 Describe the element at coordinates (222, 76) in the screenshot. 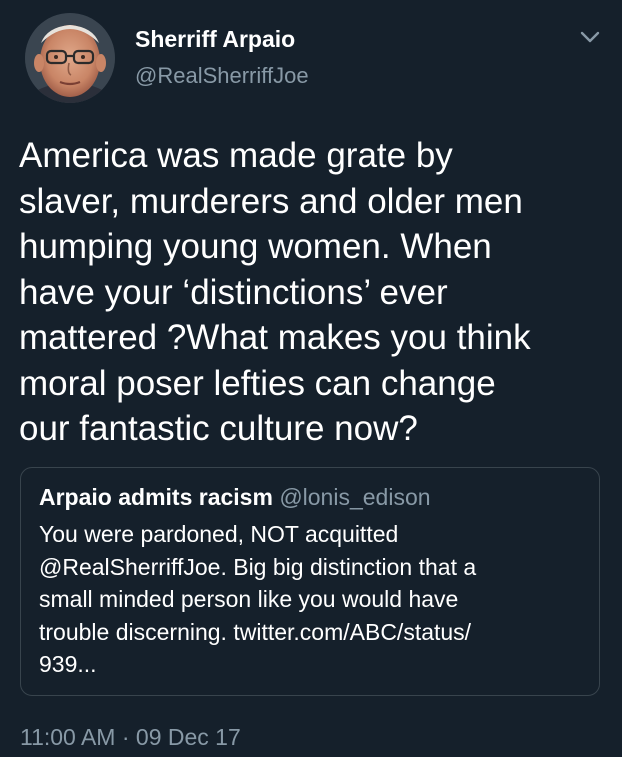

I see `author-handle: @RealSherriffJoe` at that location.